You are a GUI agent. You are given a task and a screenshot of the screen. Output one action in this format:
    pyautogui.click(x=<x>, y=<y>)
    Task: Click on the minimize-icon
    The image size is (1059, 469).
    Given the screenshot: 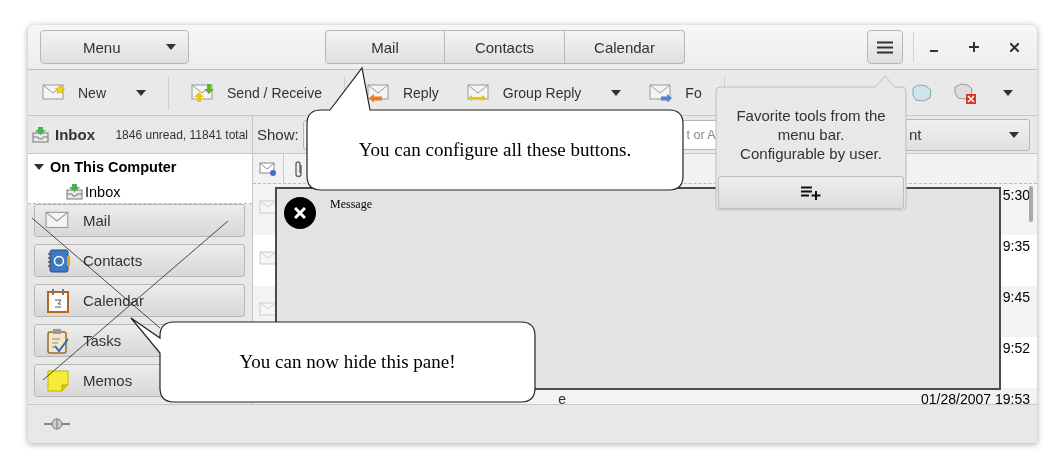 What is the action you would take?
    pyautogui.click(x=934, y=51)
    